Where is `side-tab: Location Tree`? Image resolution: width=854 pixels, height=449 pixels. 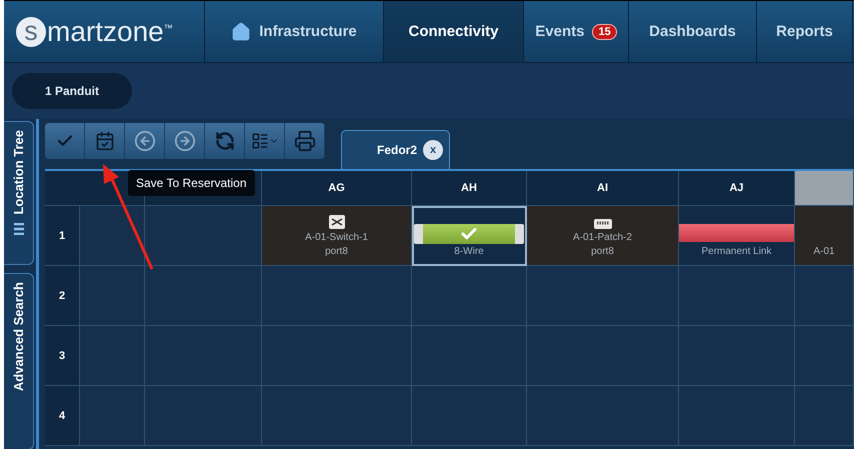 side-tab: Location Tree is located at coordinates (19, 193).